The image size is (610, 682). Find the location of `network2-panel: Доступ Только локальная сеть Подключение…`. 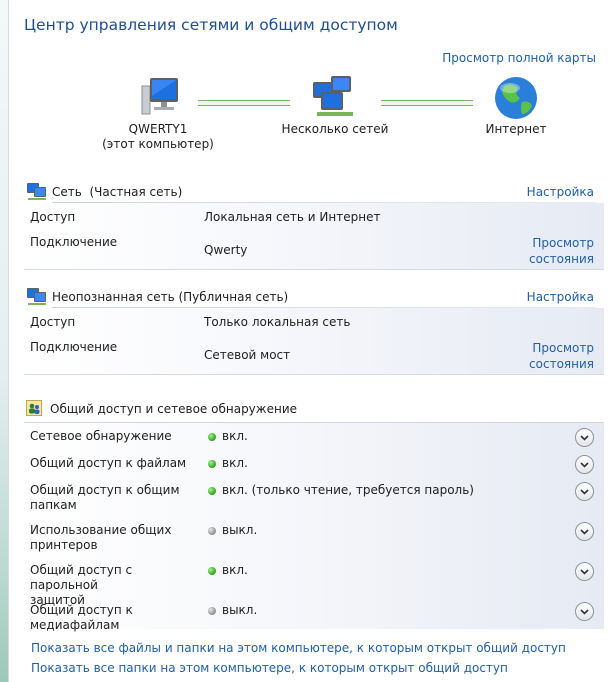

network2-panel: Доступ Только локальная сеть Подключение… is located at coordinates (314, 341).